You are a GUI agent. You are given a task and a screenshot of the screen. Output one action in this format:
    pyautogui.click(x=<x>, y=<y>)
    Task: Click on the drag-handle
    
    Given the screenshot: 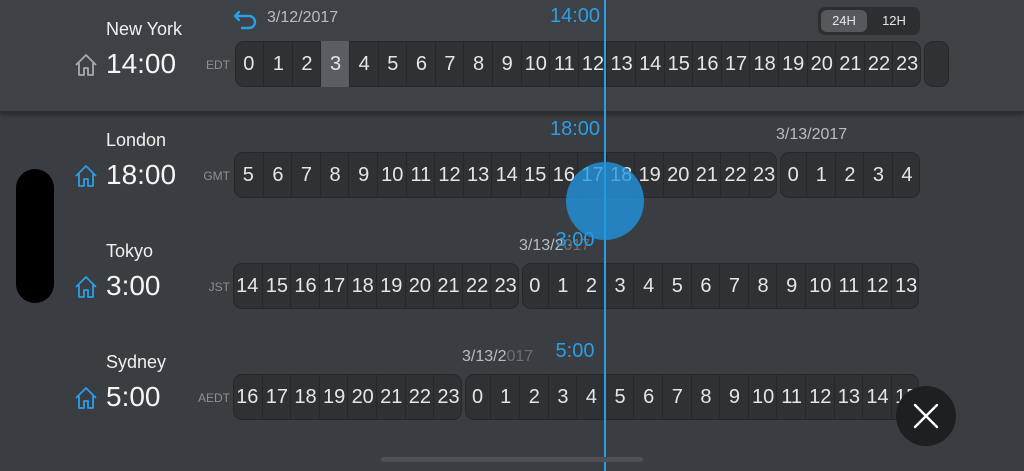 What is the action you would take?
    pyautogui.click(x=605, y=201)
    